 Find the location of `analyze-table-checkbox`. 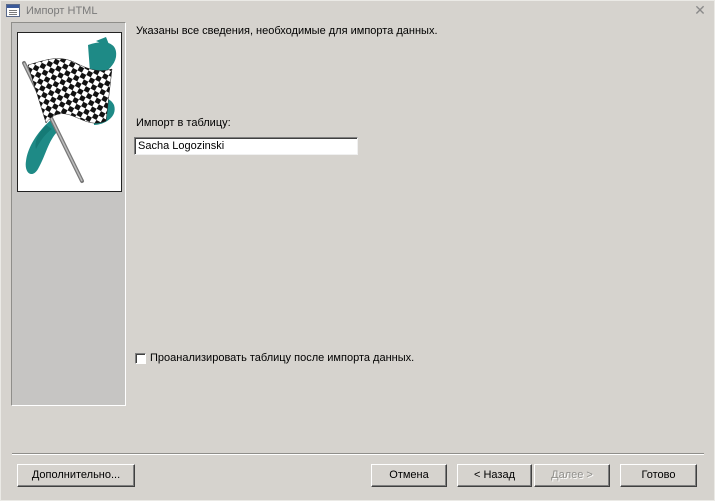

analyze-table-checkbox is located at coordinates (140, 358).